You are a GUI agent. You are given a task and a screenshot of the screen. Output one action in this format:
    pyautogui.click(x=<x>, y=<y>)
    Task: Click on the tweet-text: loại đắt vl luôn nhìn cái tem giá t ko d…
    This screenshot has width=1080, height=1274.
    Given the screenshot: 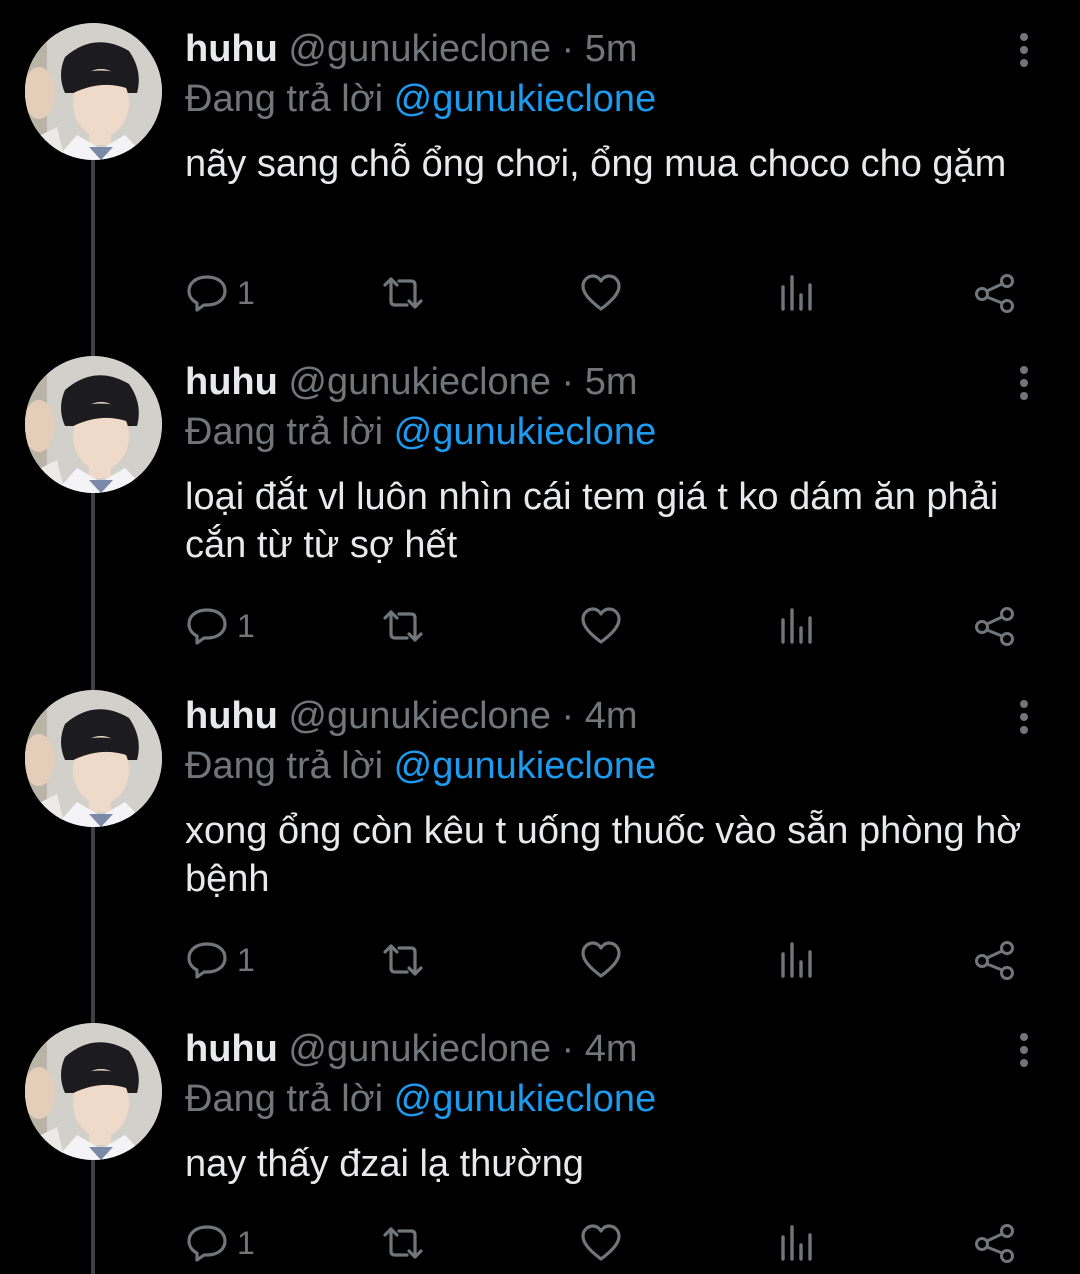 What is the action you would take?
    pyautogui.click(x=592, y=521)
    